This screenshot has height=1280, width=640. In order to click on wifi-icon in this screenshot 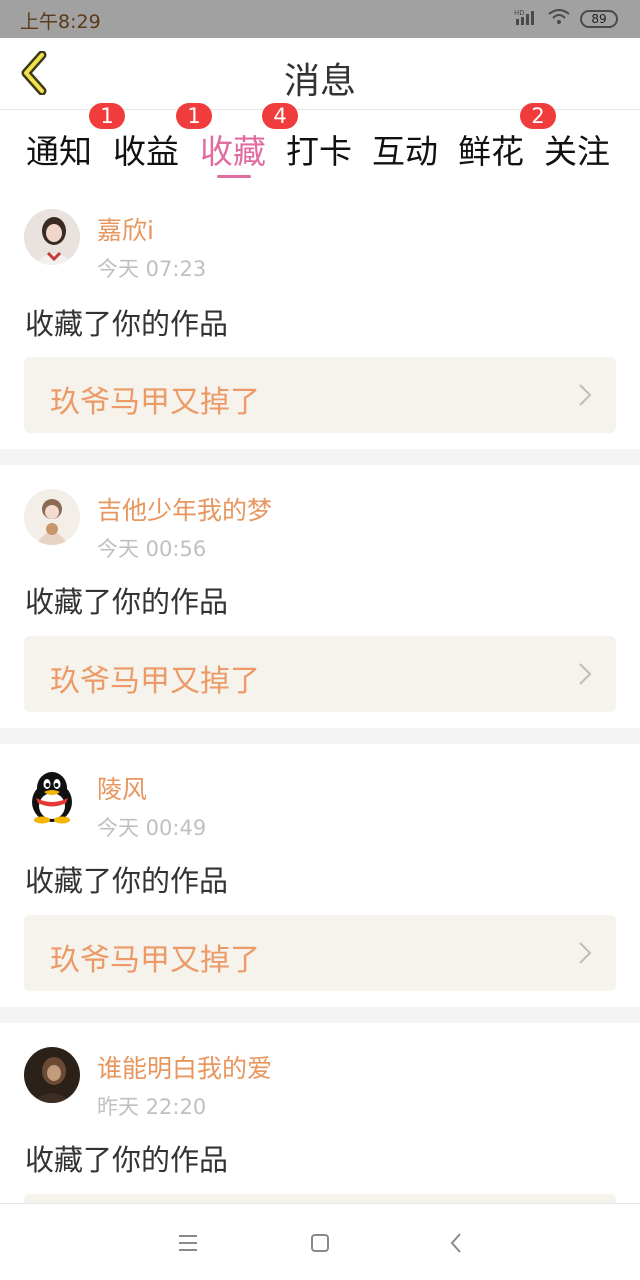, I will do `click(559, 19)`.